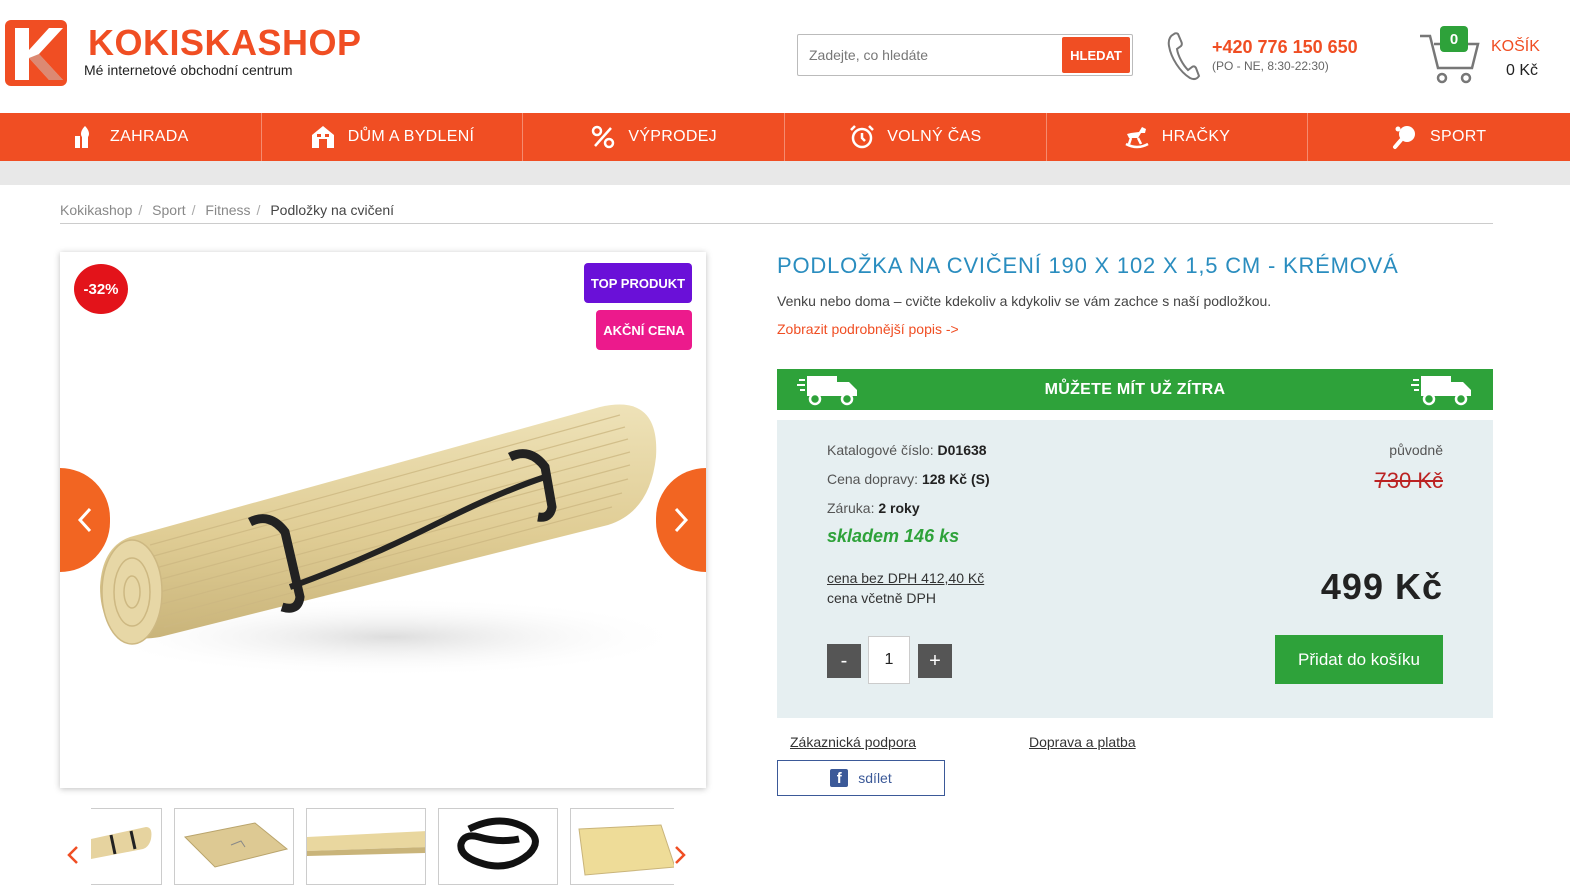  I want to click on warranty-label: Záruka:, so click(851, 508).